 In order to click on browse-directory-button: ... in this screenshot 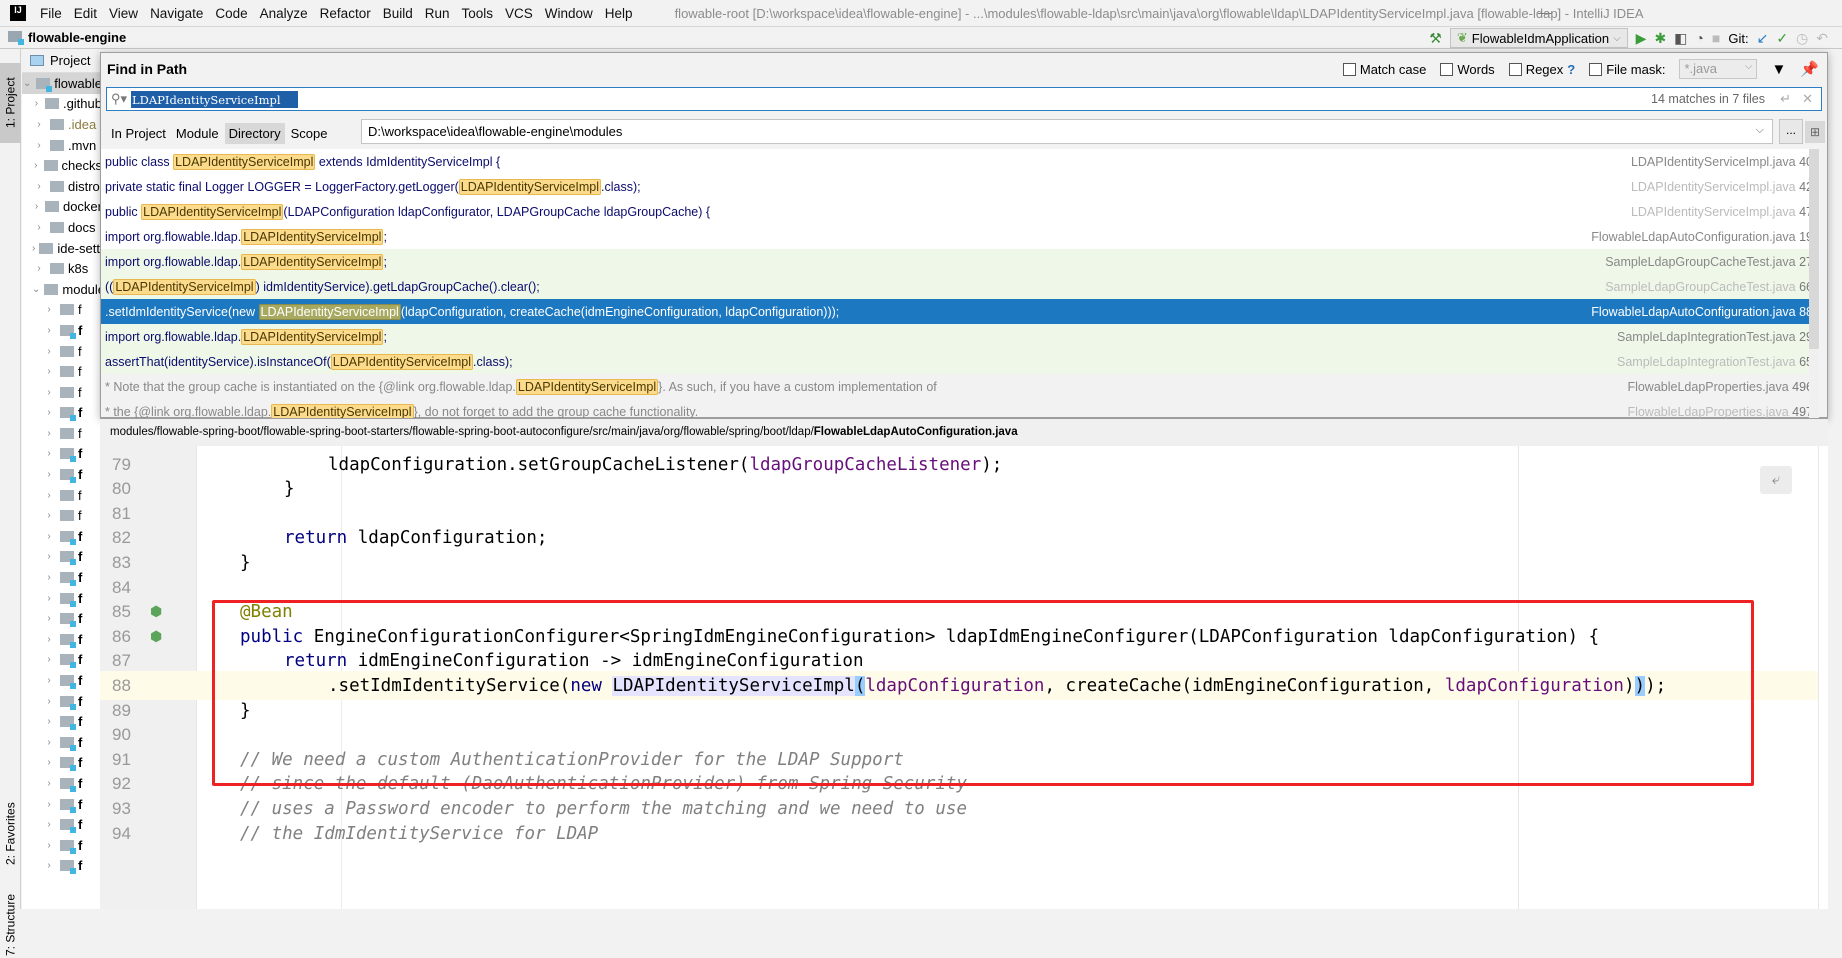, I will do `click(1791, 131)`.